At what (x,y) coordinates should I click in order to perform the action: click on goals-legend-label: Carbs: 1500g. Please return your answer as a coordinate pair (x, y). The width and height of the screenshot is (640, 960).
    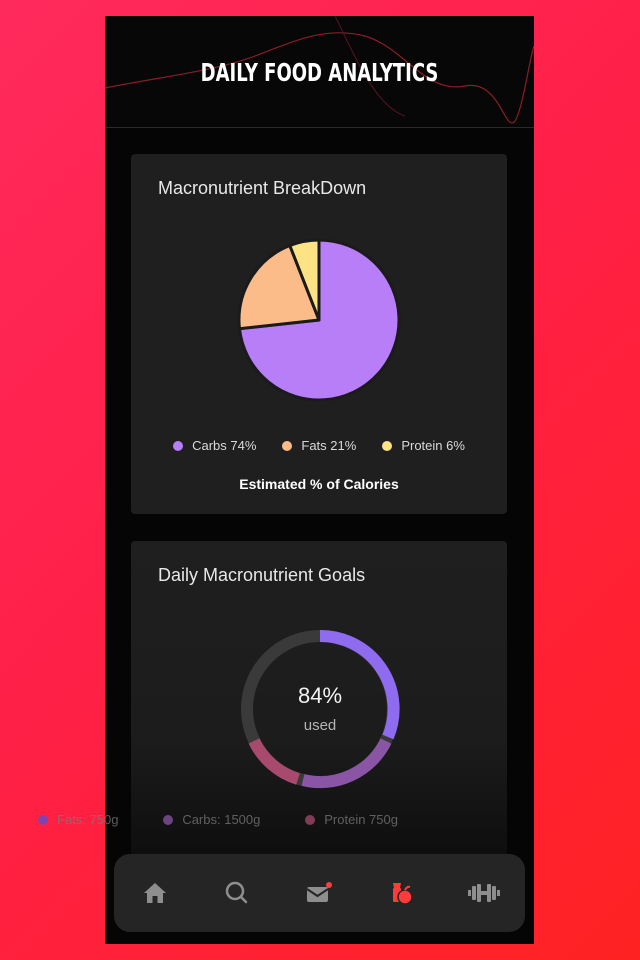
    Looking at the image, I should click on (221, 819).